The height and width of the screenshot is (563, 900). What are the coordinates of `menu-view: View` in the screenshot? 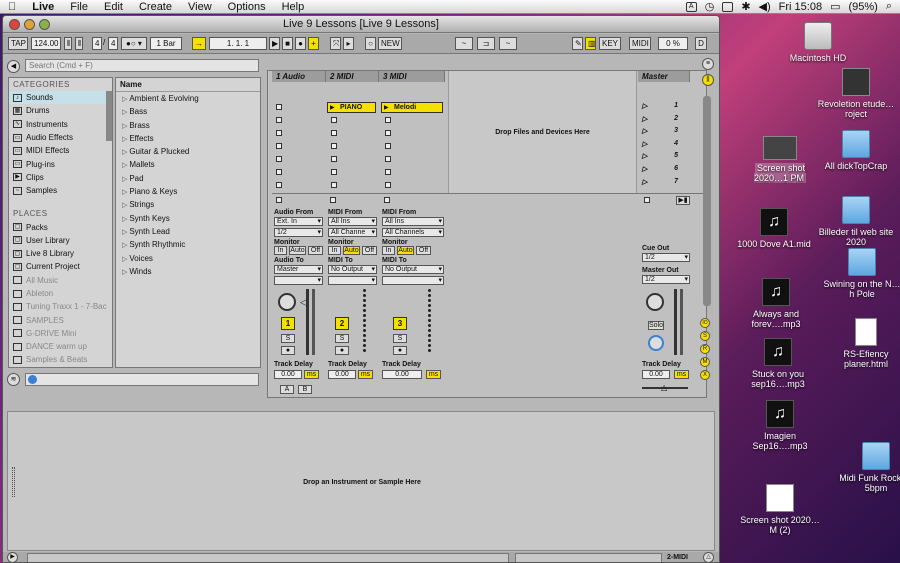 It's located at (200, 7).